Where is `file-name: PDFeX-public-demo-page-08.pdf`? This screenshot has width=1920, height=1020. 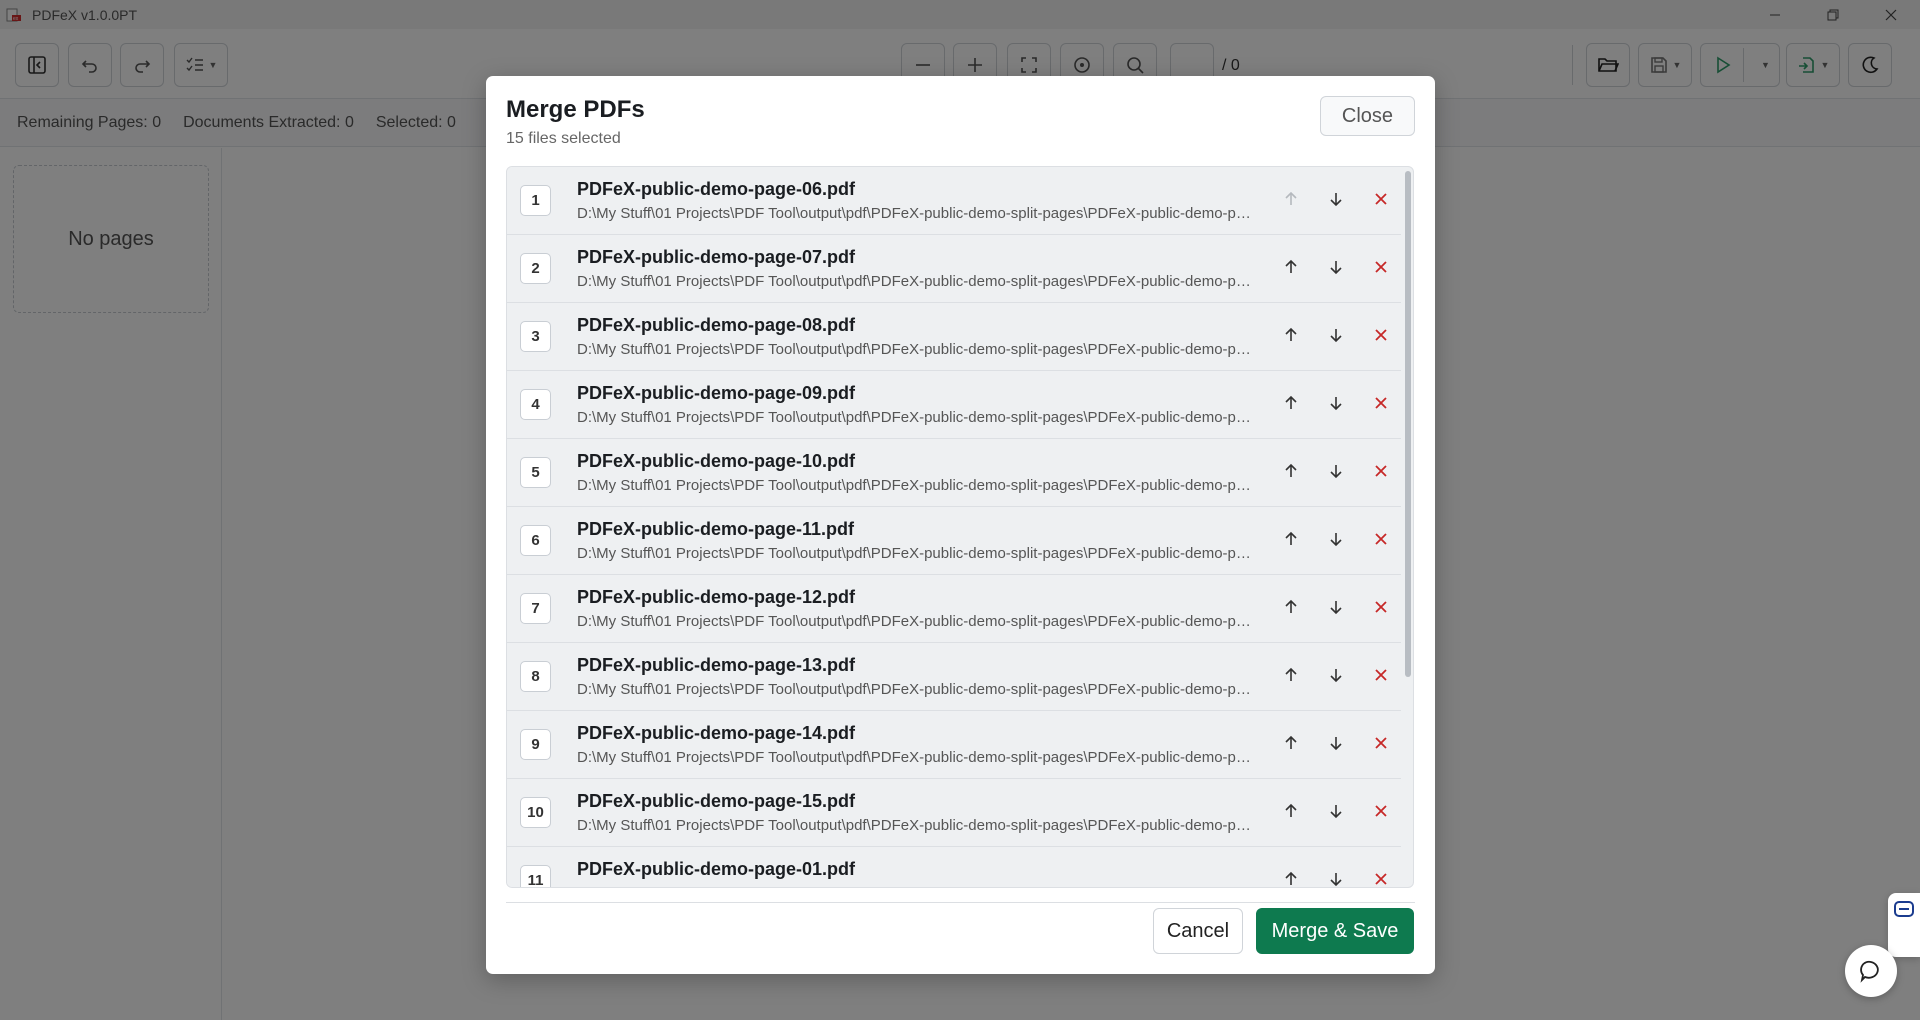 file-name: PDFeX-public-demo-page-08.pdf is located at coordinates (716, 325).